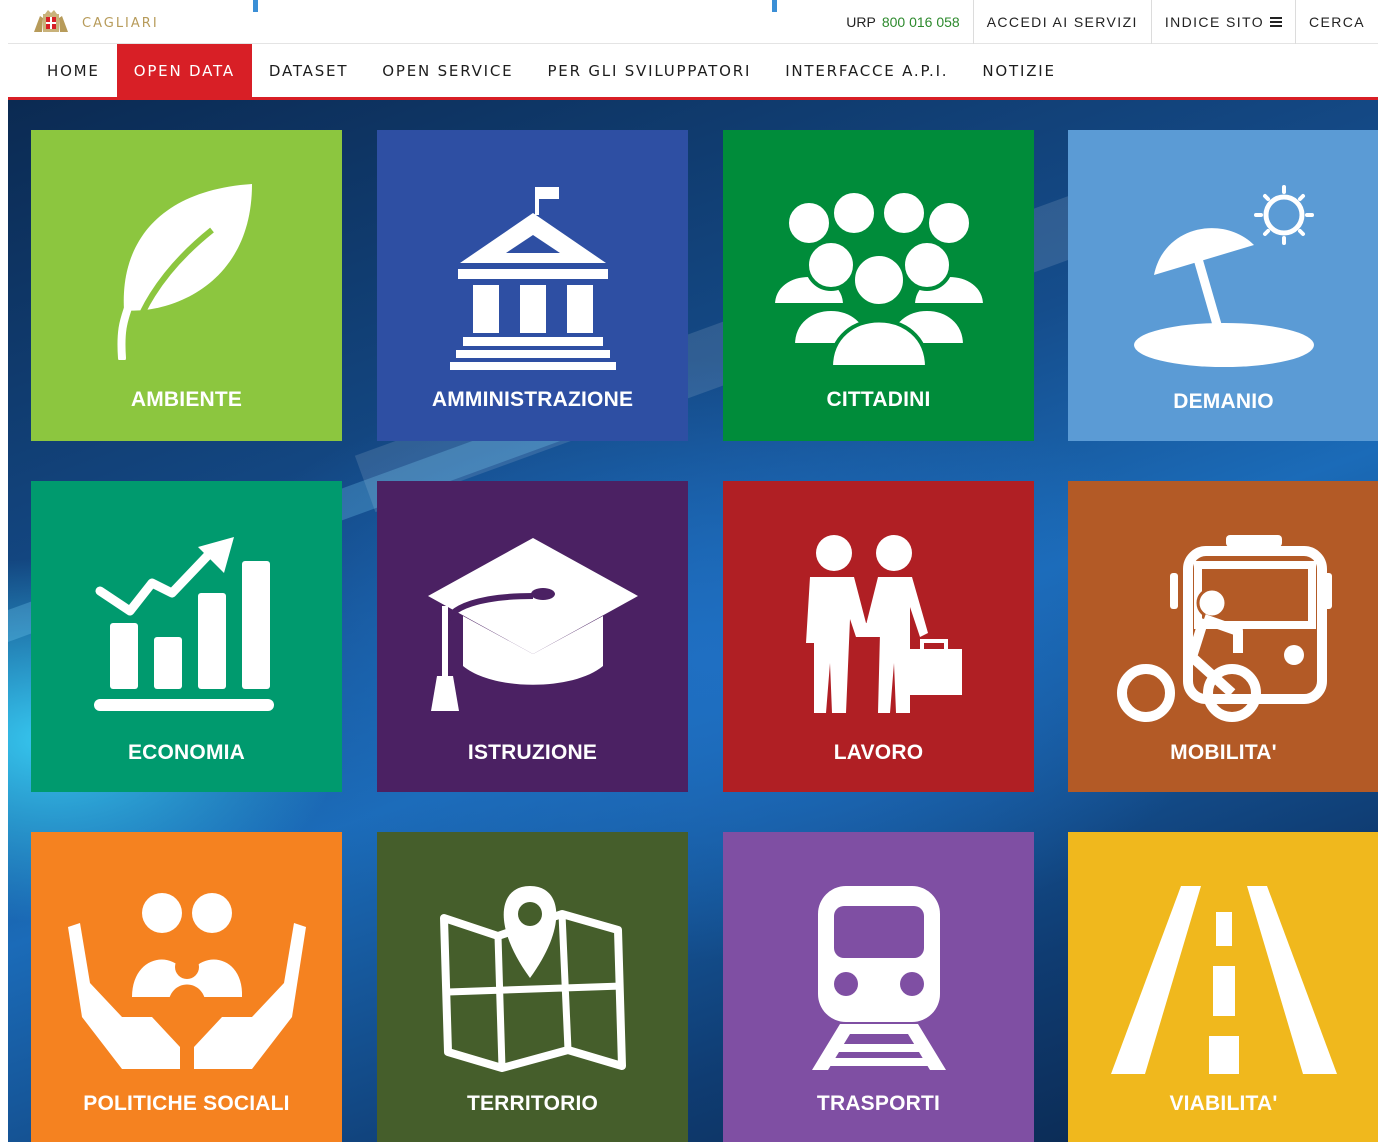 The image size is (1378, 1142). What do you see at coordinates (186, 752) in the screenshot?
I see `tile-label: ECONOMIA` at bounding box center [186, 752].